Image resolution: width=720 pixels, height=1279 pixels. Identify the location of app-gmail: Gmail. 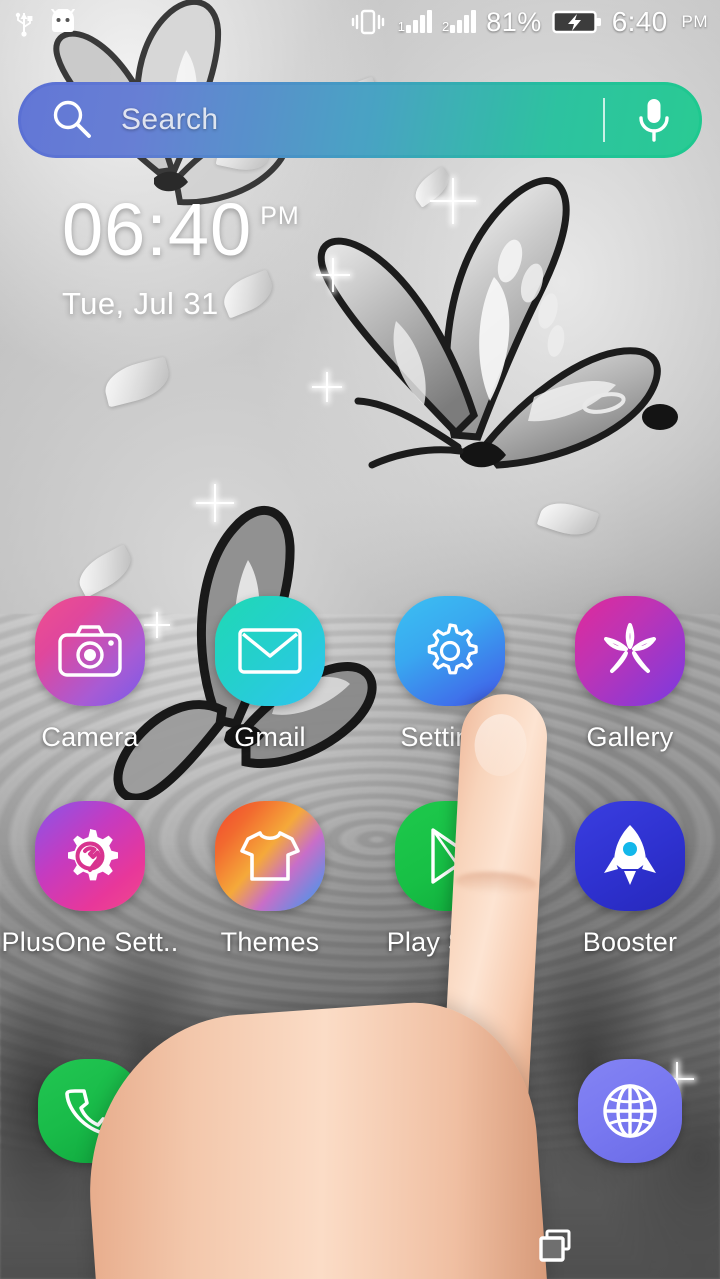
(270, 698).